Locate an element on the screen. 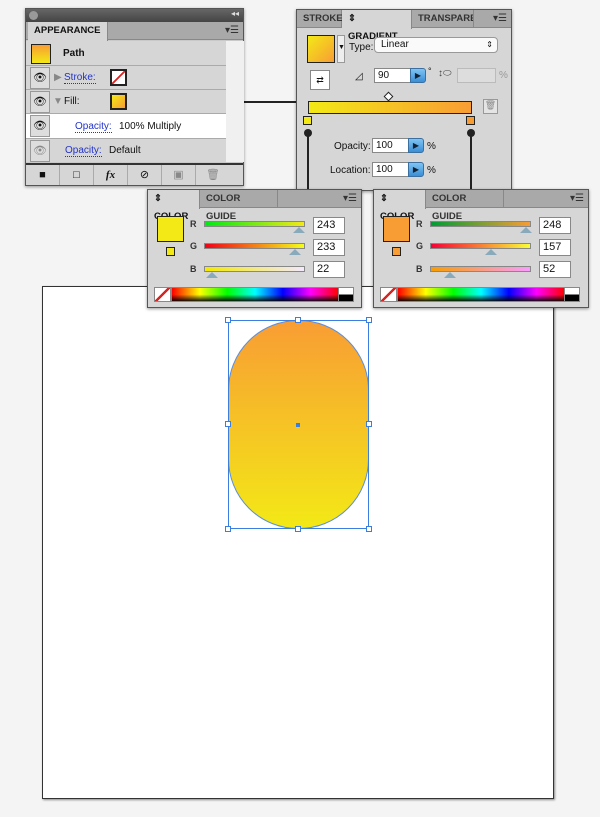 The height and width of the screenshot is (817, 600). panel-titlebar: ◂◂ is located at coordinates (134, 15).